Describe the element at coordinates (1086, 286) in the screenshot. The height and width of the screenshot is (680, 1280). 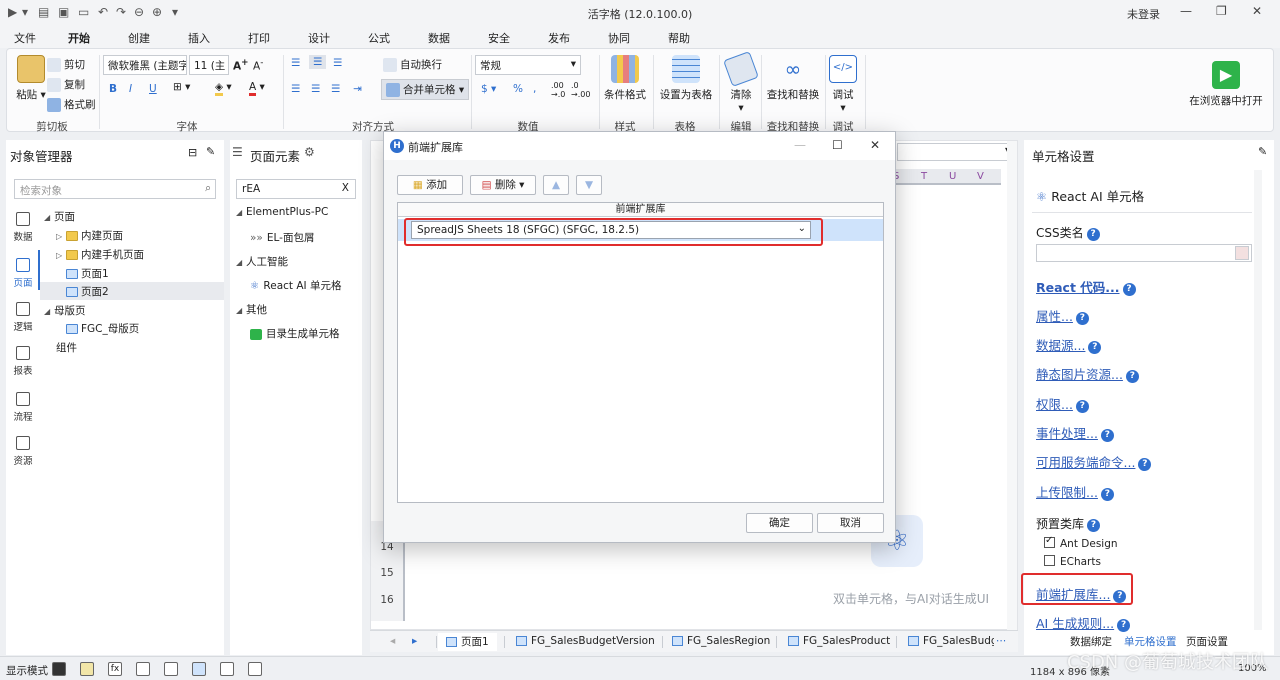
I see `react-code-link: React 代码...?` at that location.